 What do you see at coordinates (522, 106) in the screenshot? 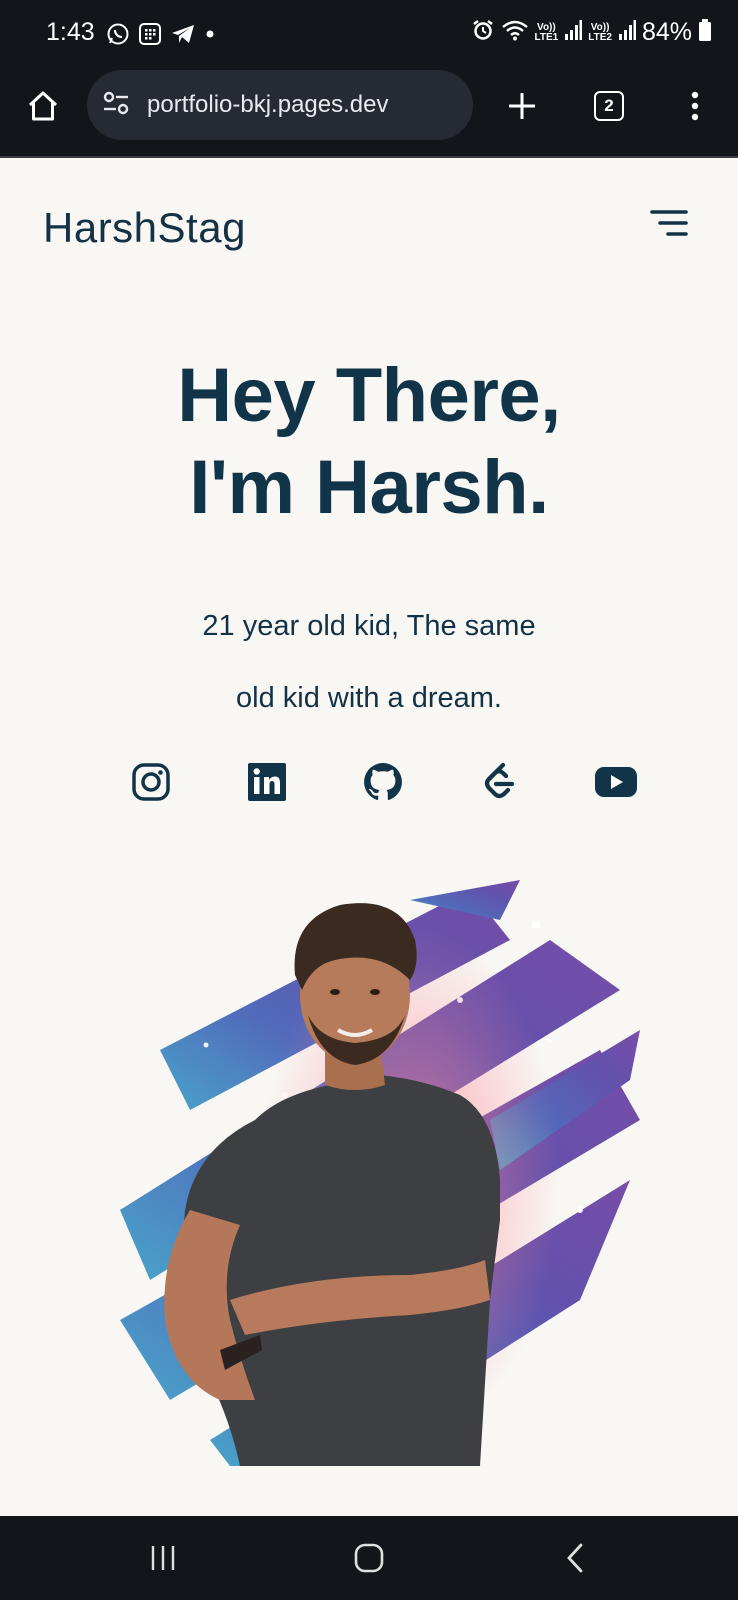
I see `new-tab-icon` at bounding box center [522, 106].